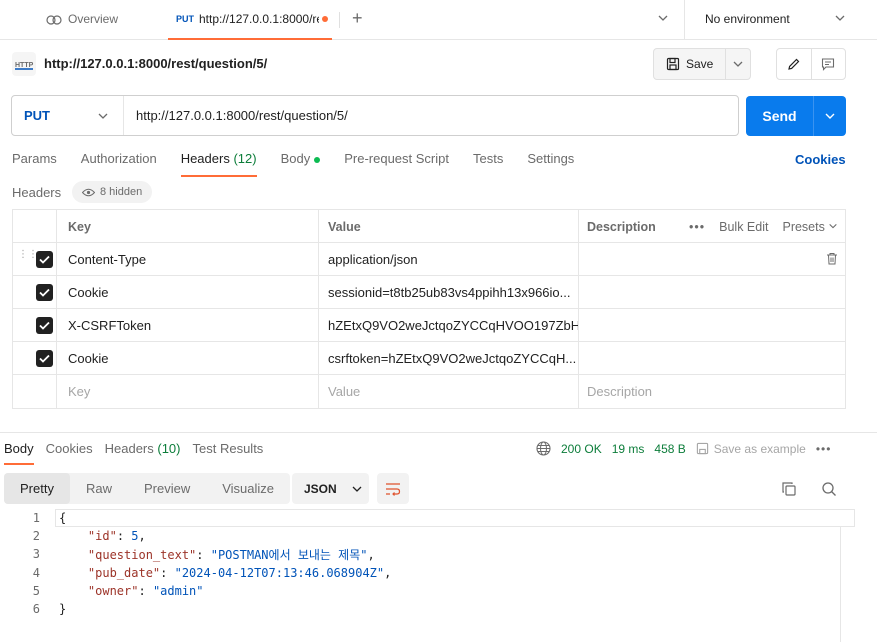 The height and width of the screenshot is (642, 877). Describe the element at coordinates (187, 226) in the screenshot. I see `column-key: Key` at that location.